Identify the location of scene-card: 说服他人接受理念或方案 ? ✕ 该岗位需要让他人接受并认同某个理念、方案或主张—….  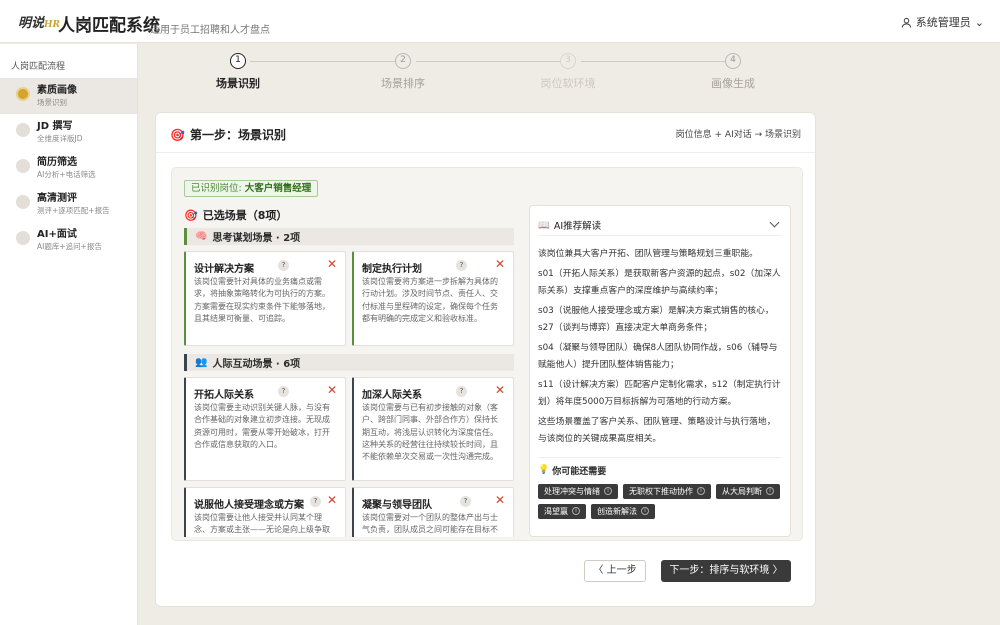
(265, 512).